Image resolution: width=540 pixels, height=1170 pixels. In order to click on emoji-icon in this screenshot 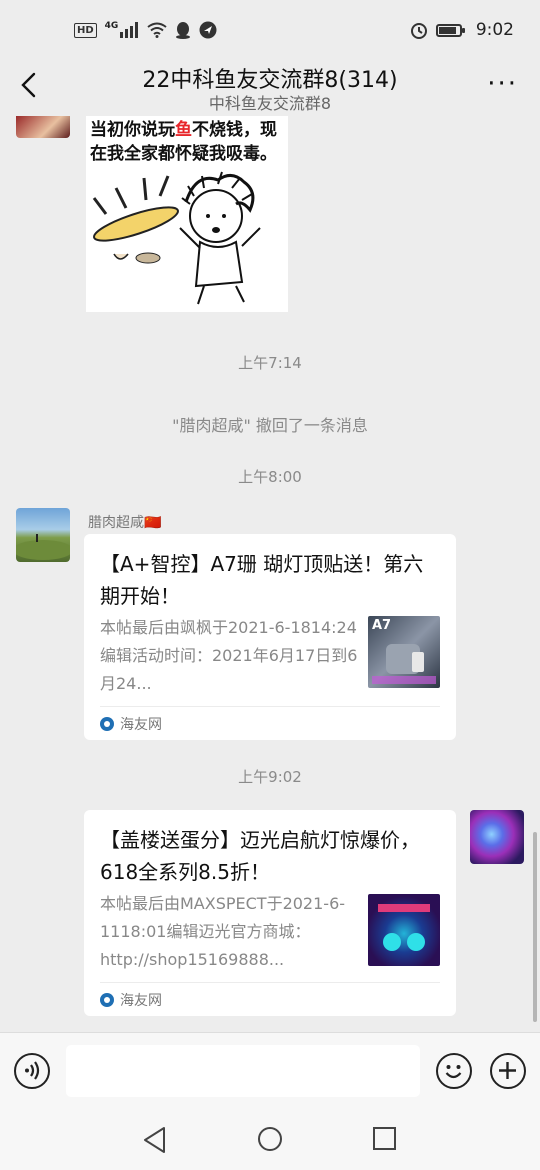, I will do `click(453, 1072)`.